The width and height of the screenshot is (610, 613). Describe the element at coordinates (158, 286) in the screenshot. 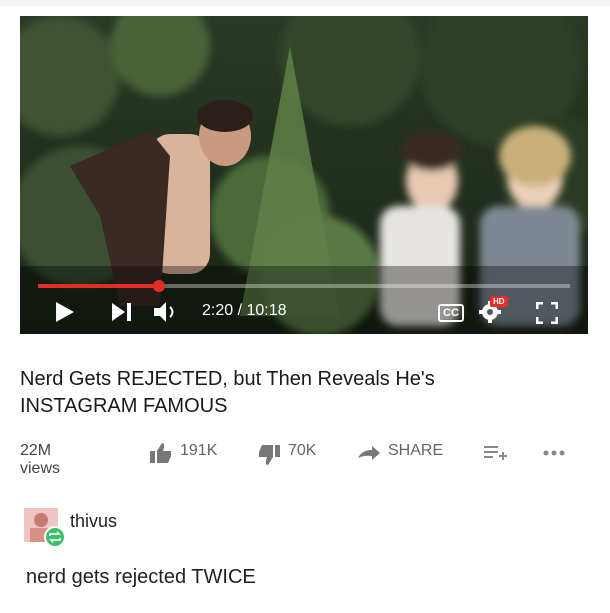

I see `progress-scrubber` at that location.